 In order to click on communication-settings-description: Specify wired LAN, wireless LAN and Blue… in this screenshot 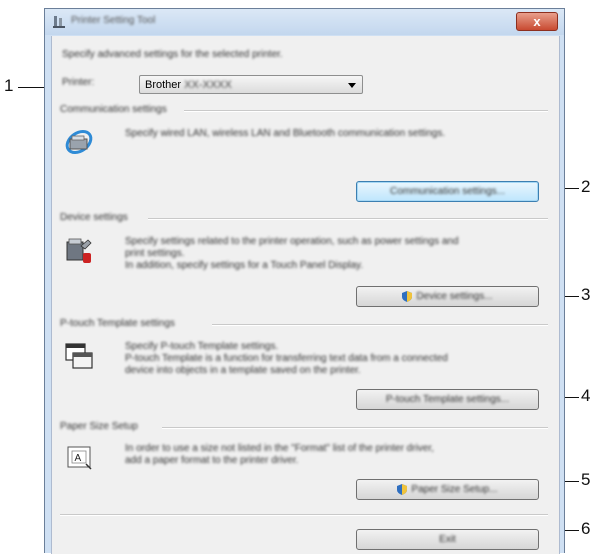, I will do `click(335, 134)`.